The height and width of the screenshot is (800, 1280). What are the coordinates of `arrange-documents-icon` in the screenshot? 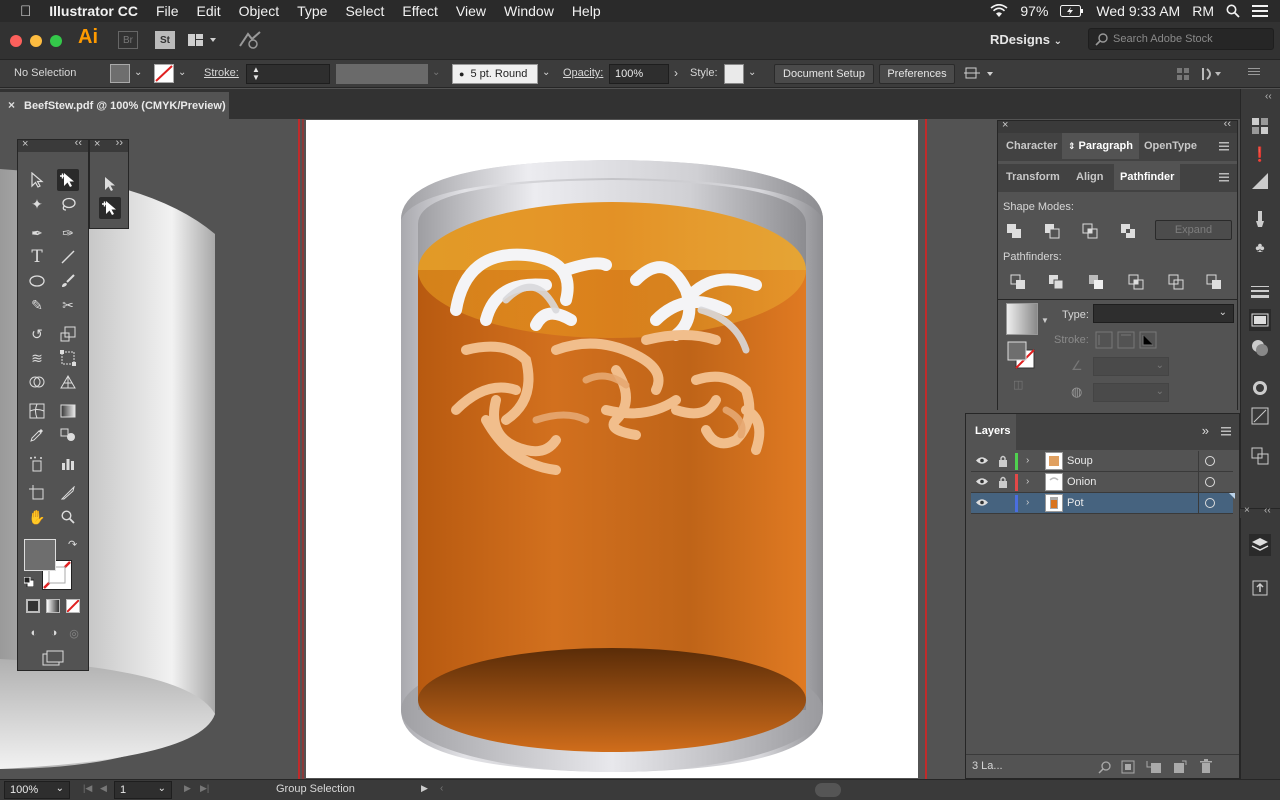 It's located at (204, 40).